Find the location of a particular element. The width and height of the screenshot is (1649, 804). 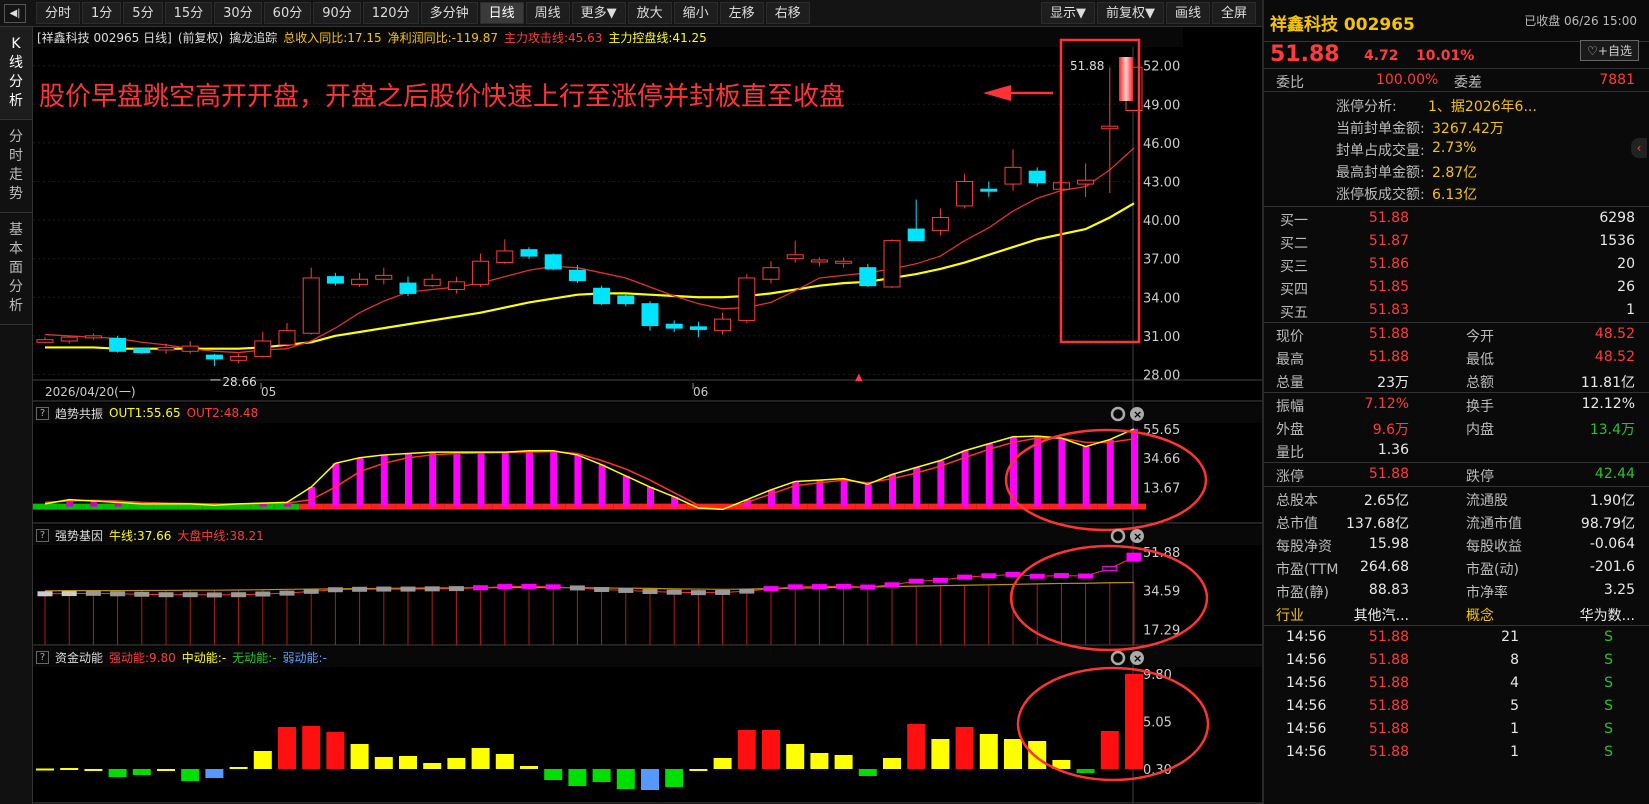

period-button-8: 多分钟 is located at coordinates (449, 13).